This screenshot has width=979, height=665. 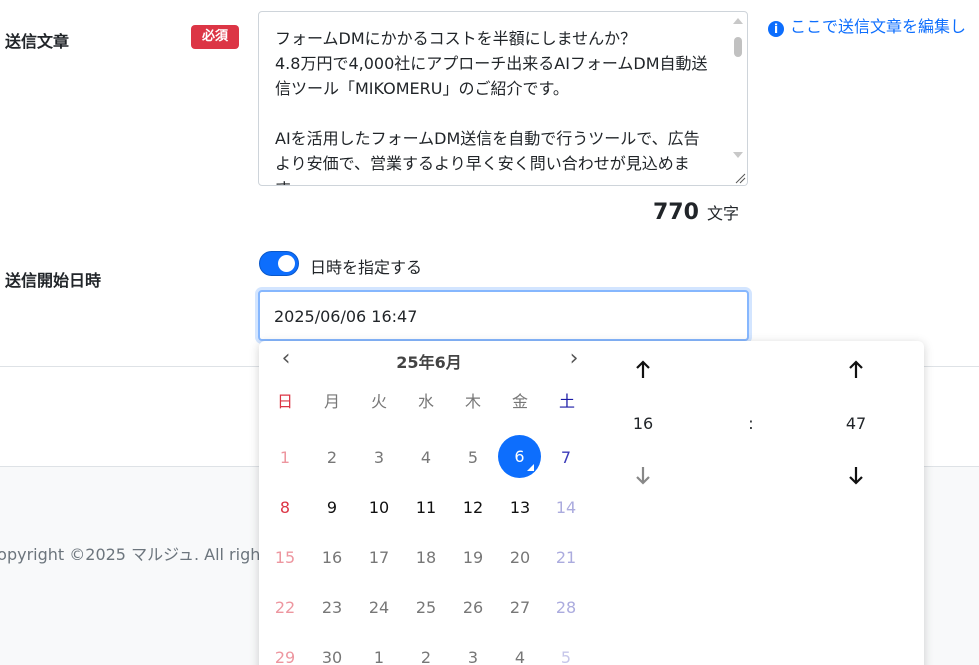 I want to click on datetime-field, so click(x=503, y=315).